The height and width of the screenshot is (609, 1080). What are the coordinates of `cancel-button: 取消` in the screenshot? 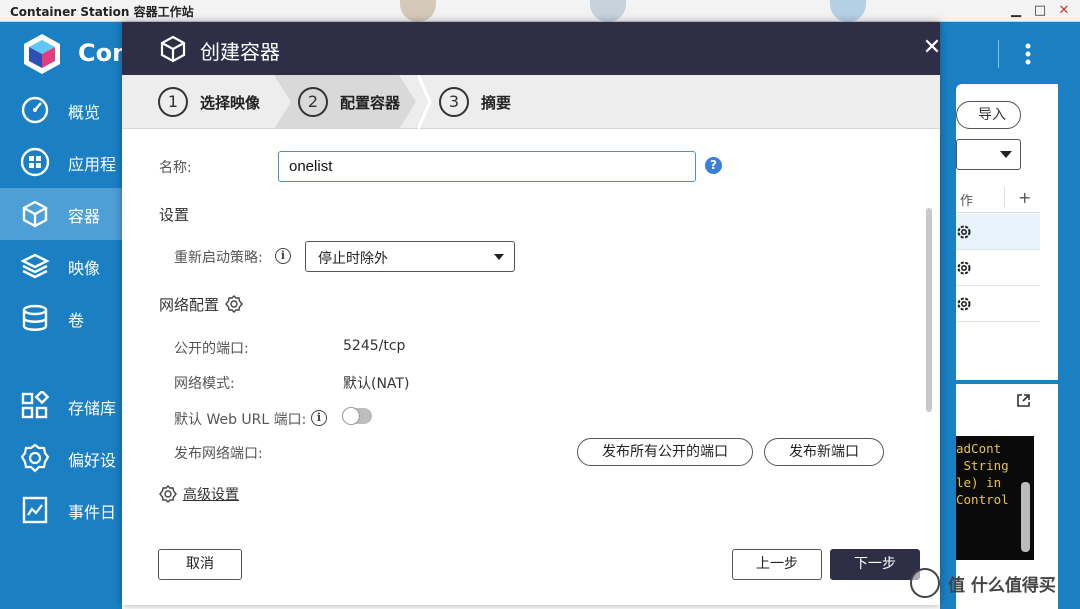 It's located at (200, 564).